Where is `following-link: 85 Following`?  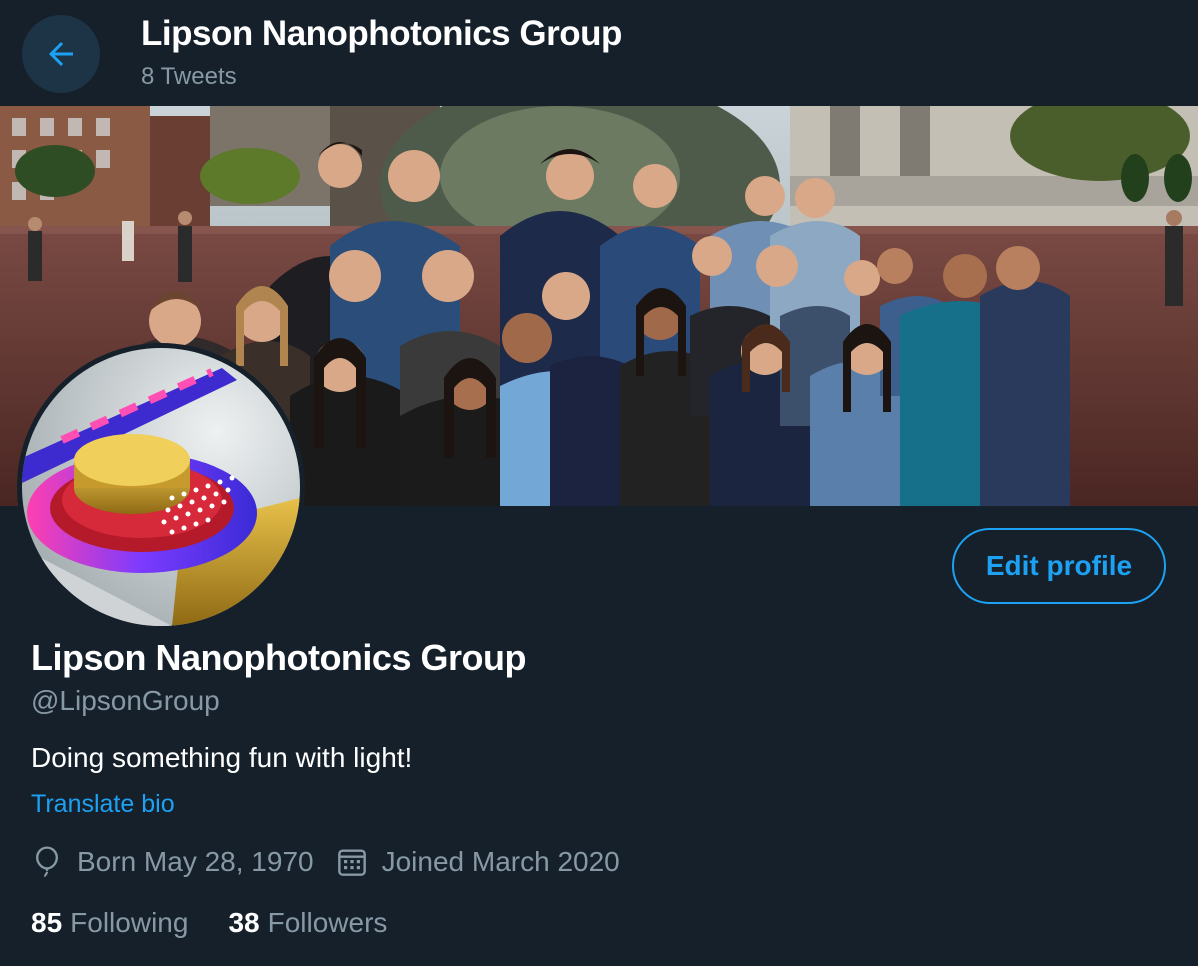
following-link: 85 Following is located at coordinates (109, 923).